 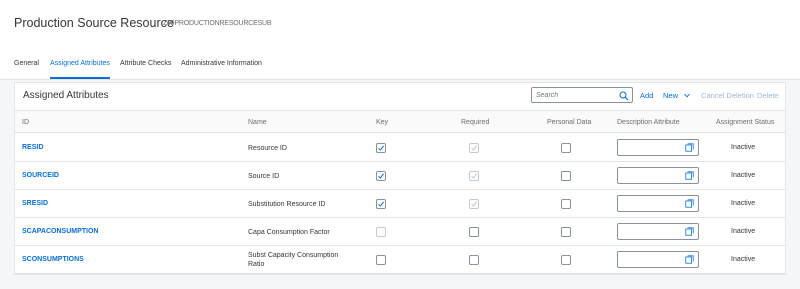 I want to click on attribute-id-link: SCAPACONSUMPTION, so click(x=60, y=231).